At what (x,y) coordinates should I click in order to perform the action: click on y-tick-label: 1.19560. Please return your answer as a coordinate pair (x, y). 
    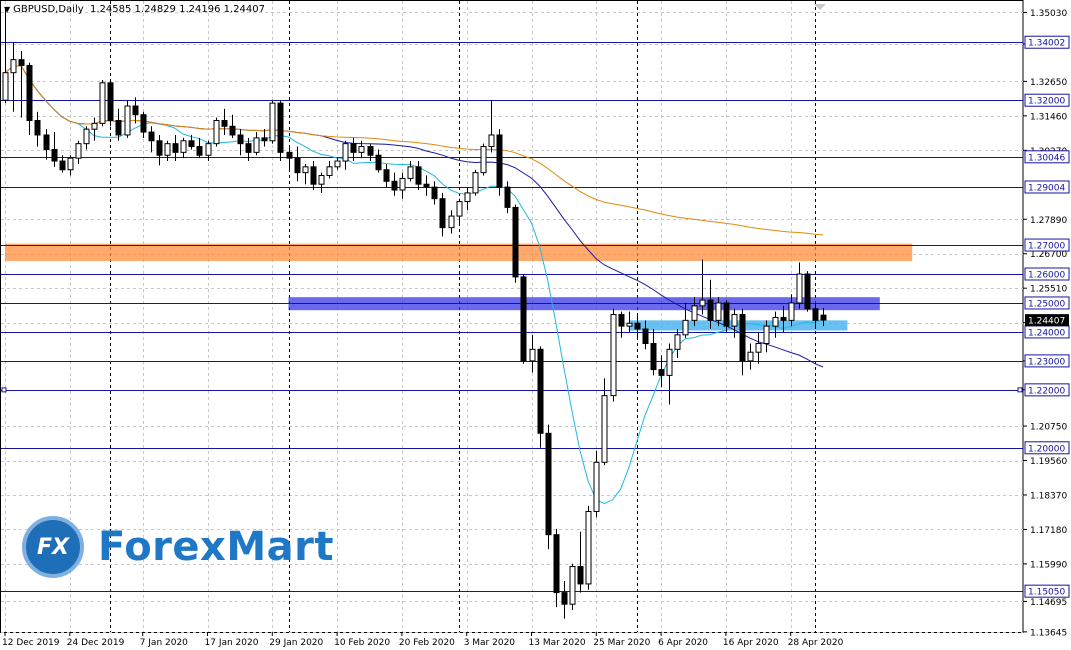
    Looking at the image, I should click on (1048, 462).